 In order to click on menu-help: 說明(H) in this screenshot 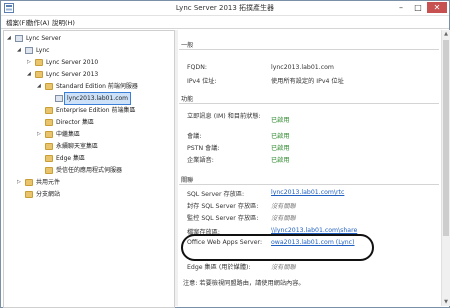, I will do `click(63, 22)`.